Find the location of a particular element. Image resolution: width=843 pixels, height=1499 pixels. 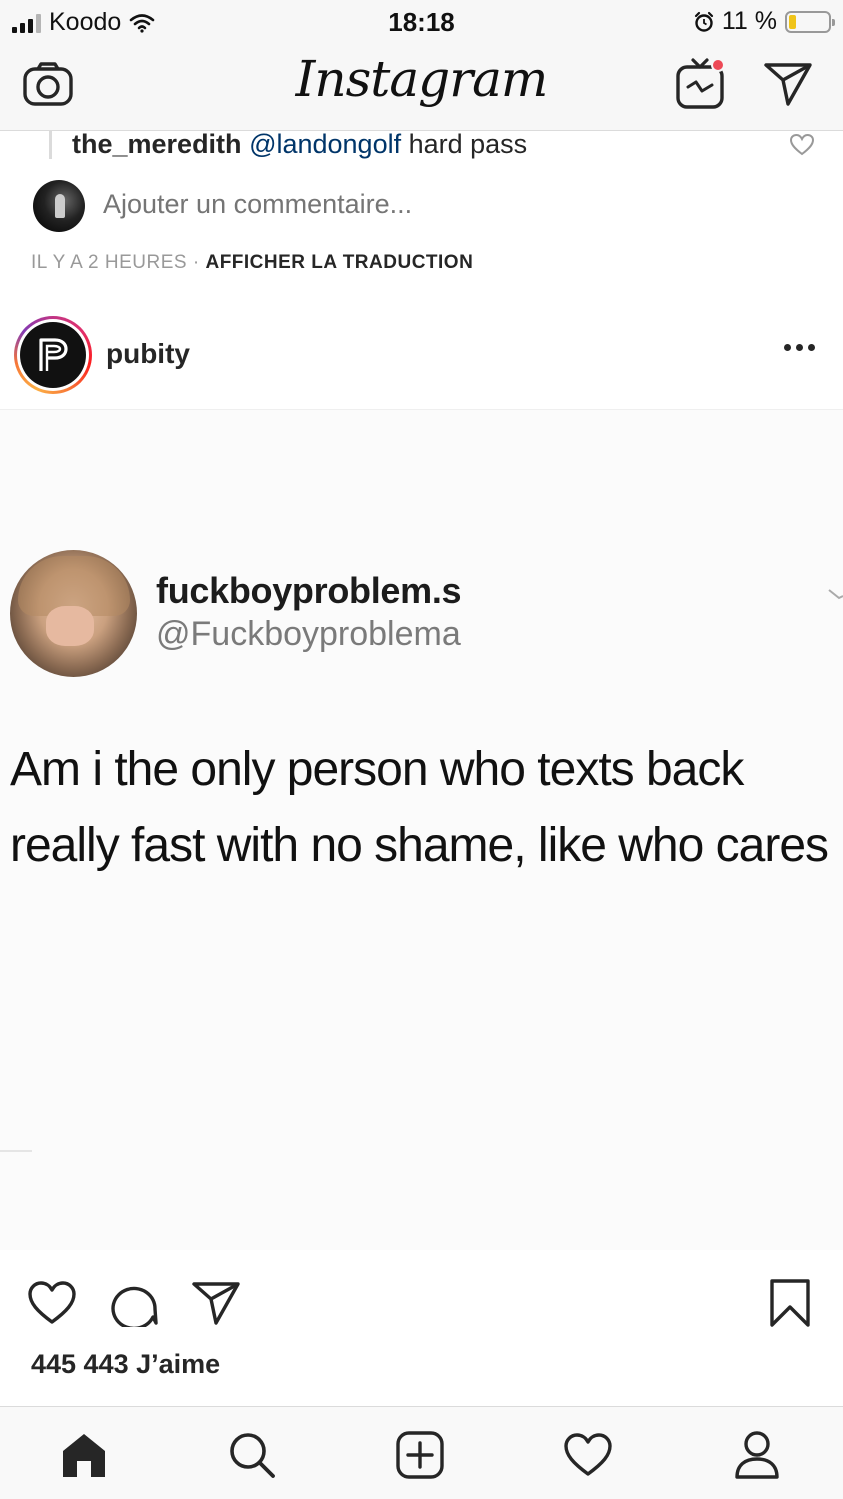

likes-count: 445 443 J’aime is located at coordinates (125, 1364).